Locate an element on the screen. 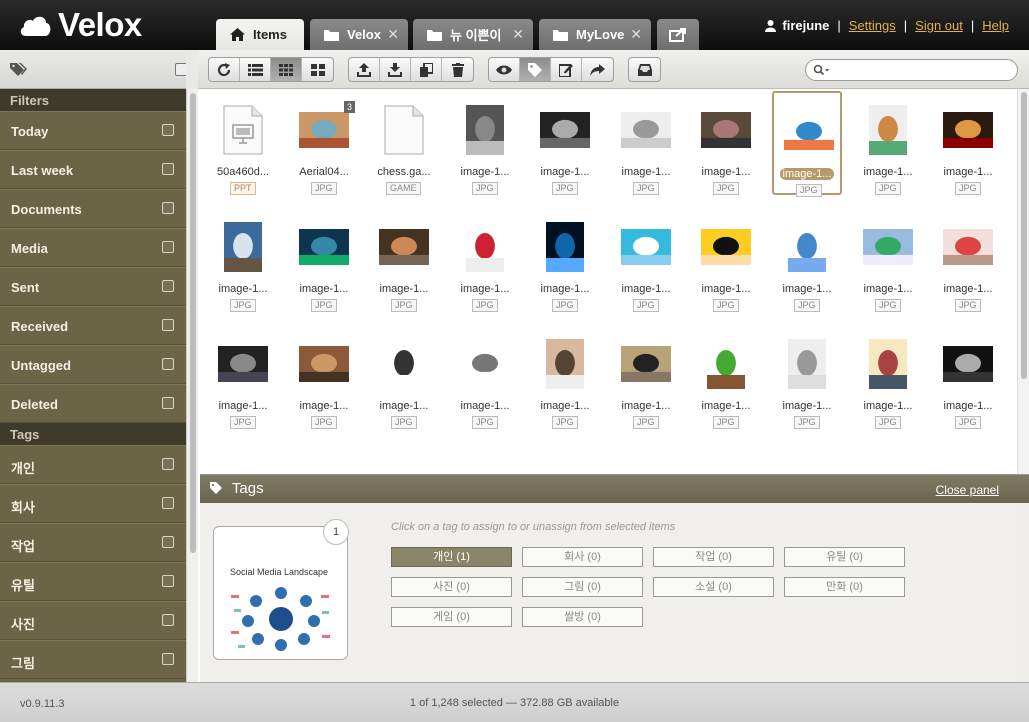  filter-item: Received is located at coordinates (93, 325).